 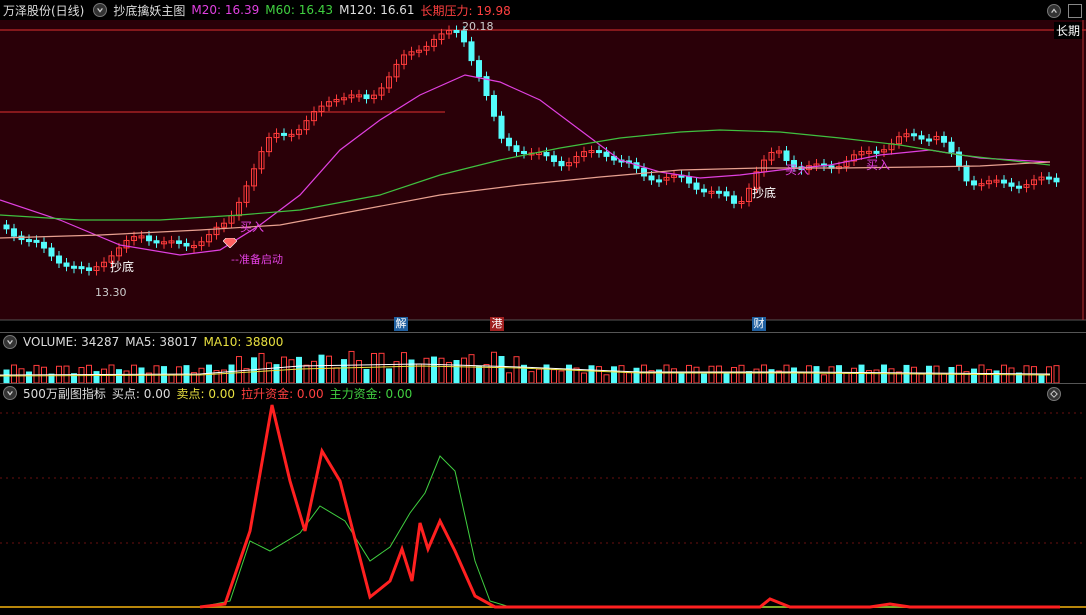 I want to click on volume-value: VOLUME: 34287, so click(x=71, y=342).